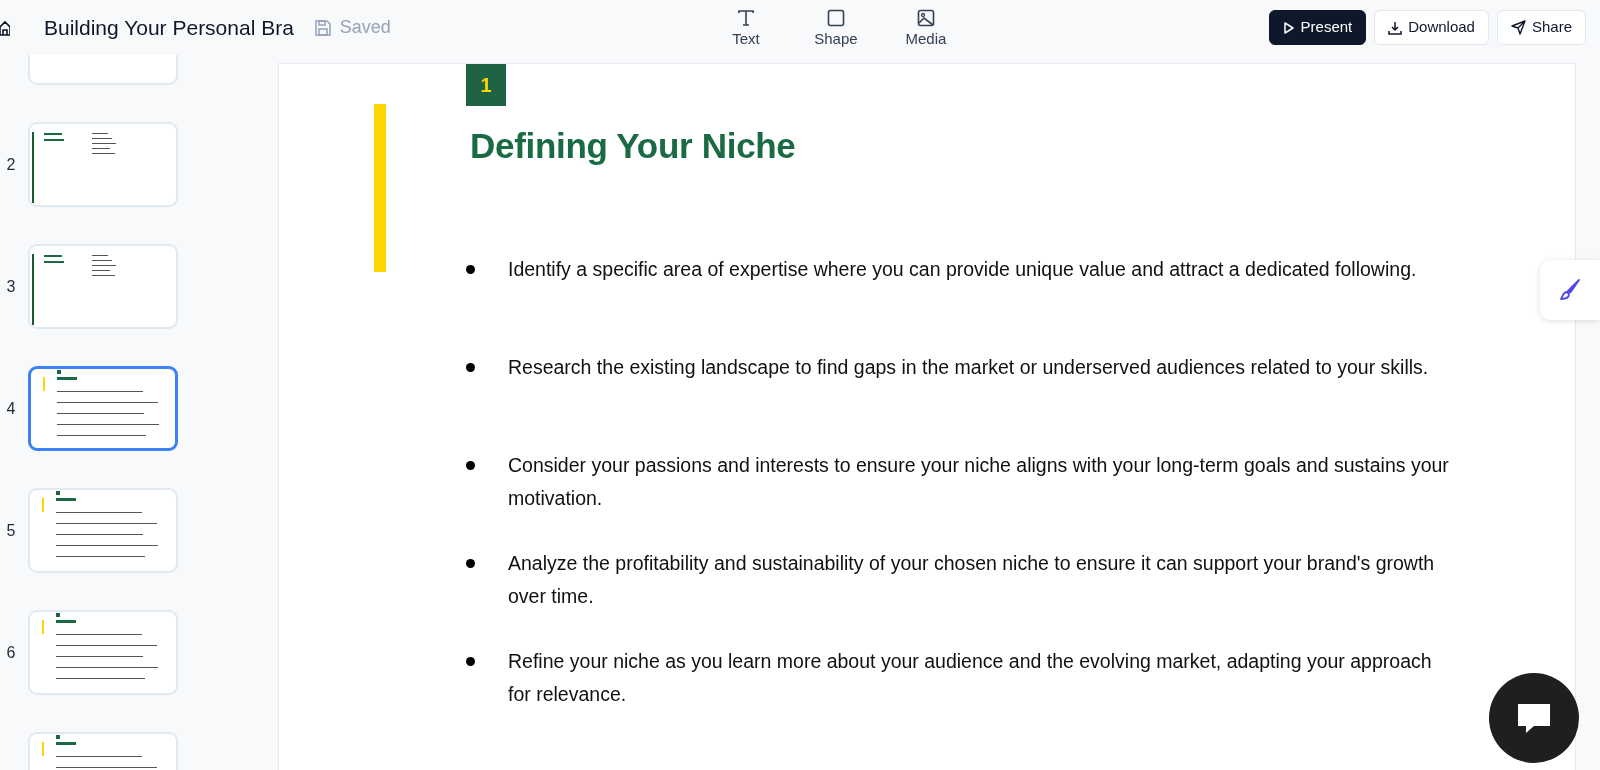 Image resolution: width=1600 pixels, height=770 pixels. Describe the element at coordinates (745, 18) in the screenshot. I see `text-icon` at that location.